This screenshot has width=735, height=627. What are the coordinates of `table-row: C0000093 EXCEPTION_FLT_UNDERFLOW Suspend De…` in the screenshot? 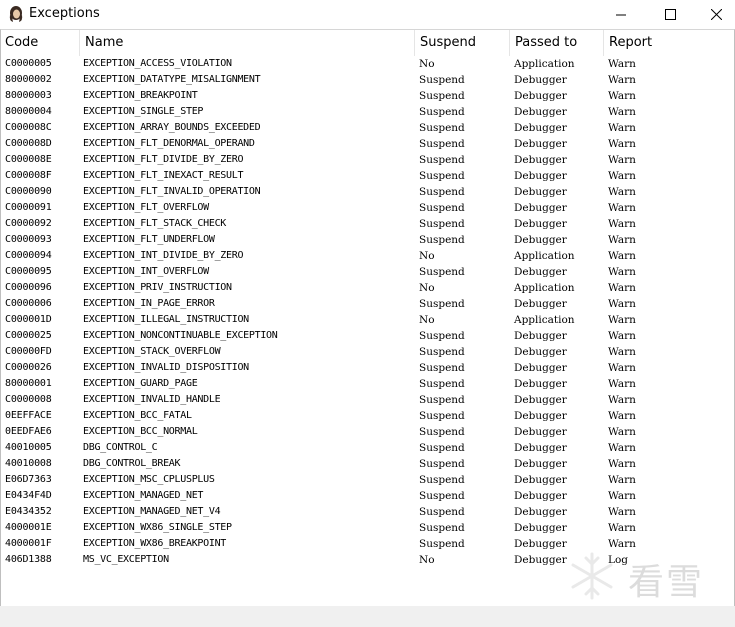 It's located at (367, 240).